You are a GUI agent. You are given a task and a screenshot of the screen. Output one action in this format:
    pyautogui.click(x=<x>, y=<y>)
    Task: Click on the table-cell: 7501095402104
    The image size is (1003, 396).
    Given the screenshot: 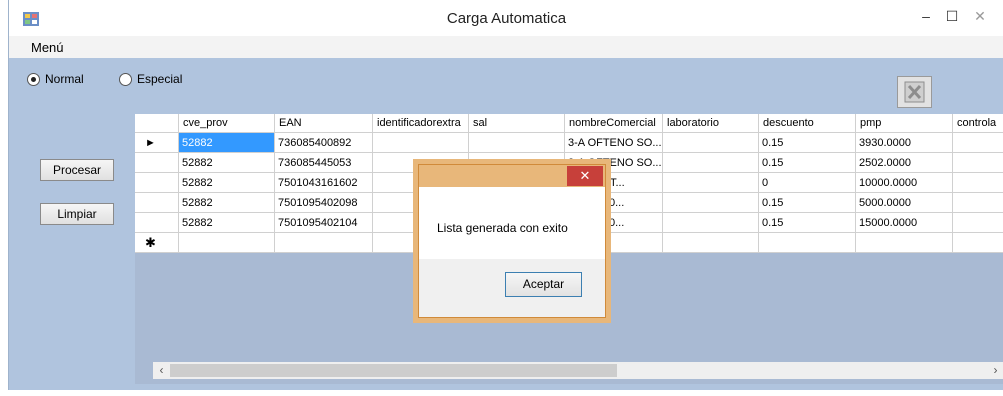 What is the action you would take?
    pyautogui.click(x=324, y=223)
    